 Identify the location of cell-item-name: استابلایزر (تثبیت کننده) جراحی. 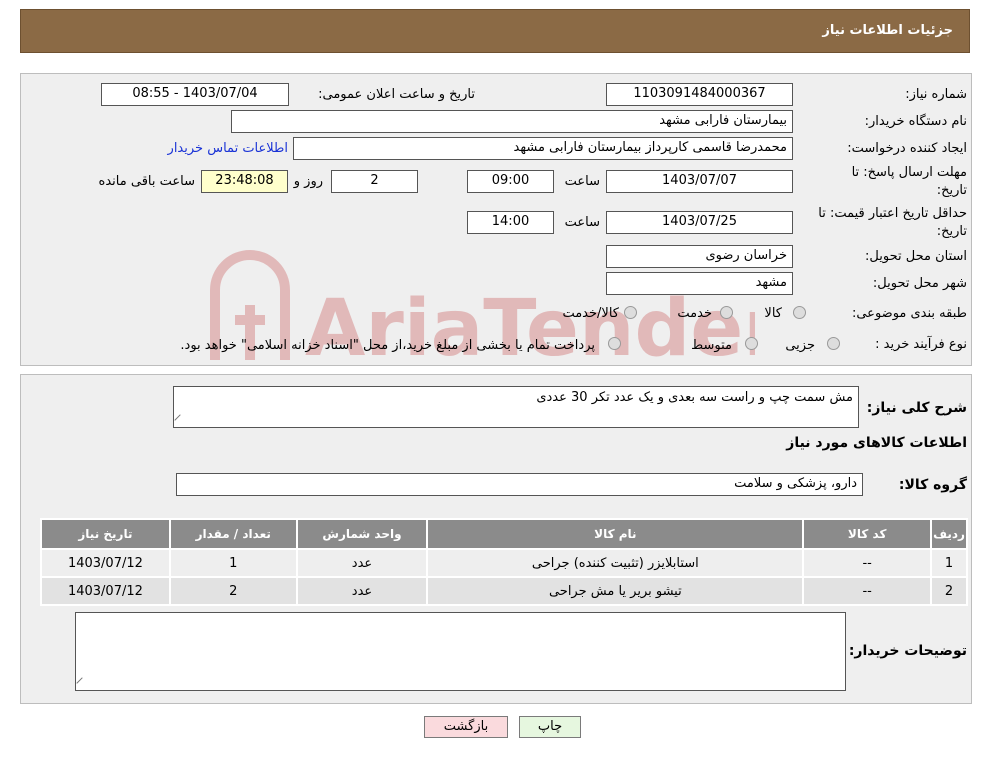
(615, 563).